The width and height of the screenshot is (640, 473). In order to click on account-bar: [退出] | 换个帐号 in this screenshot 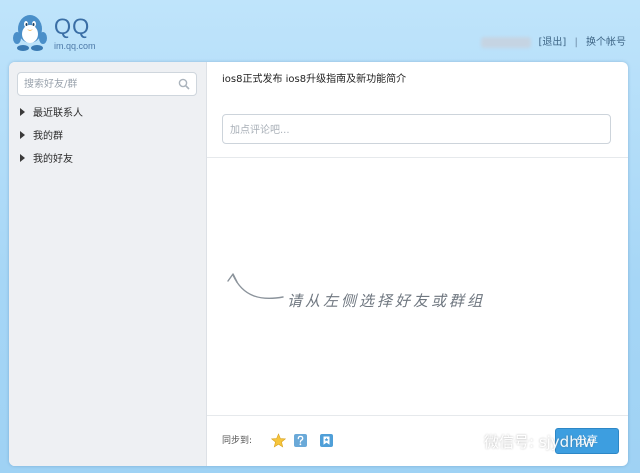, I will do `click(553, 43)`.